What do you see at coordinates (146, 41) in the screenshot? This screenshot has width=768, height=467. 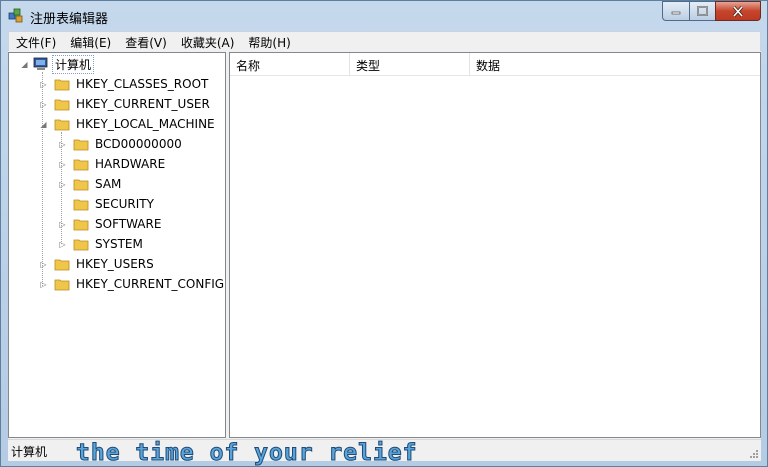 I see `menu-view: 查看(V)` at bounding box center [146, 41].